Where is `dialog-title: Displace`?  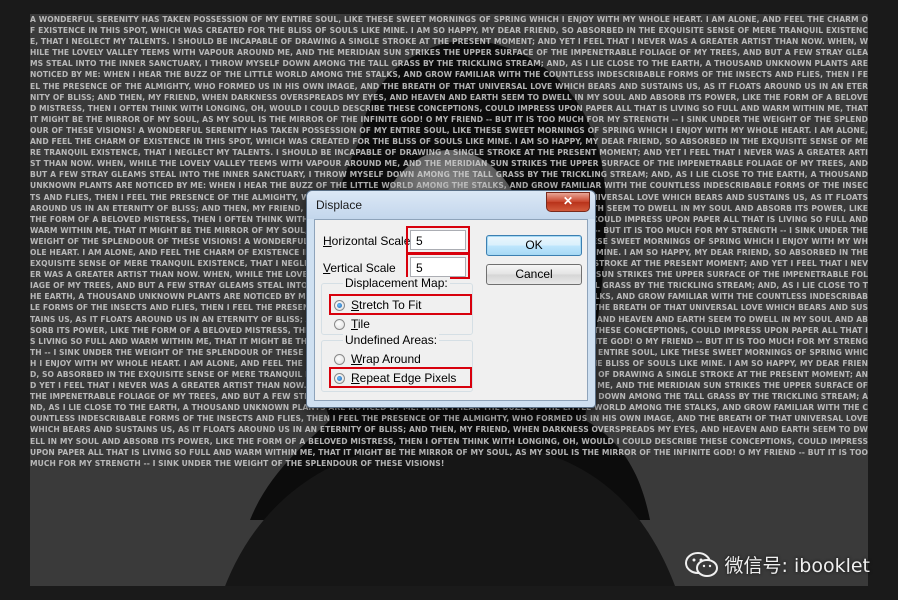 dialog-title: Displace is located at coordinates (339, 205).